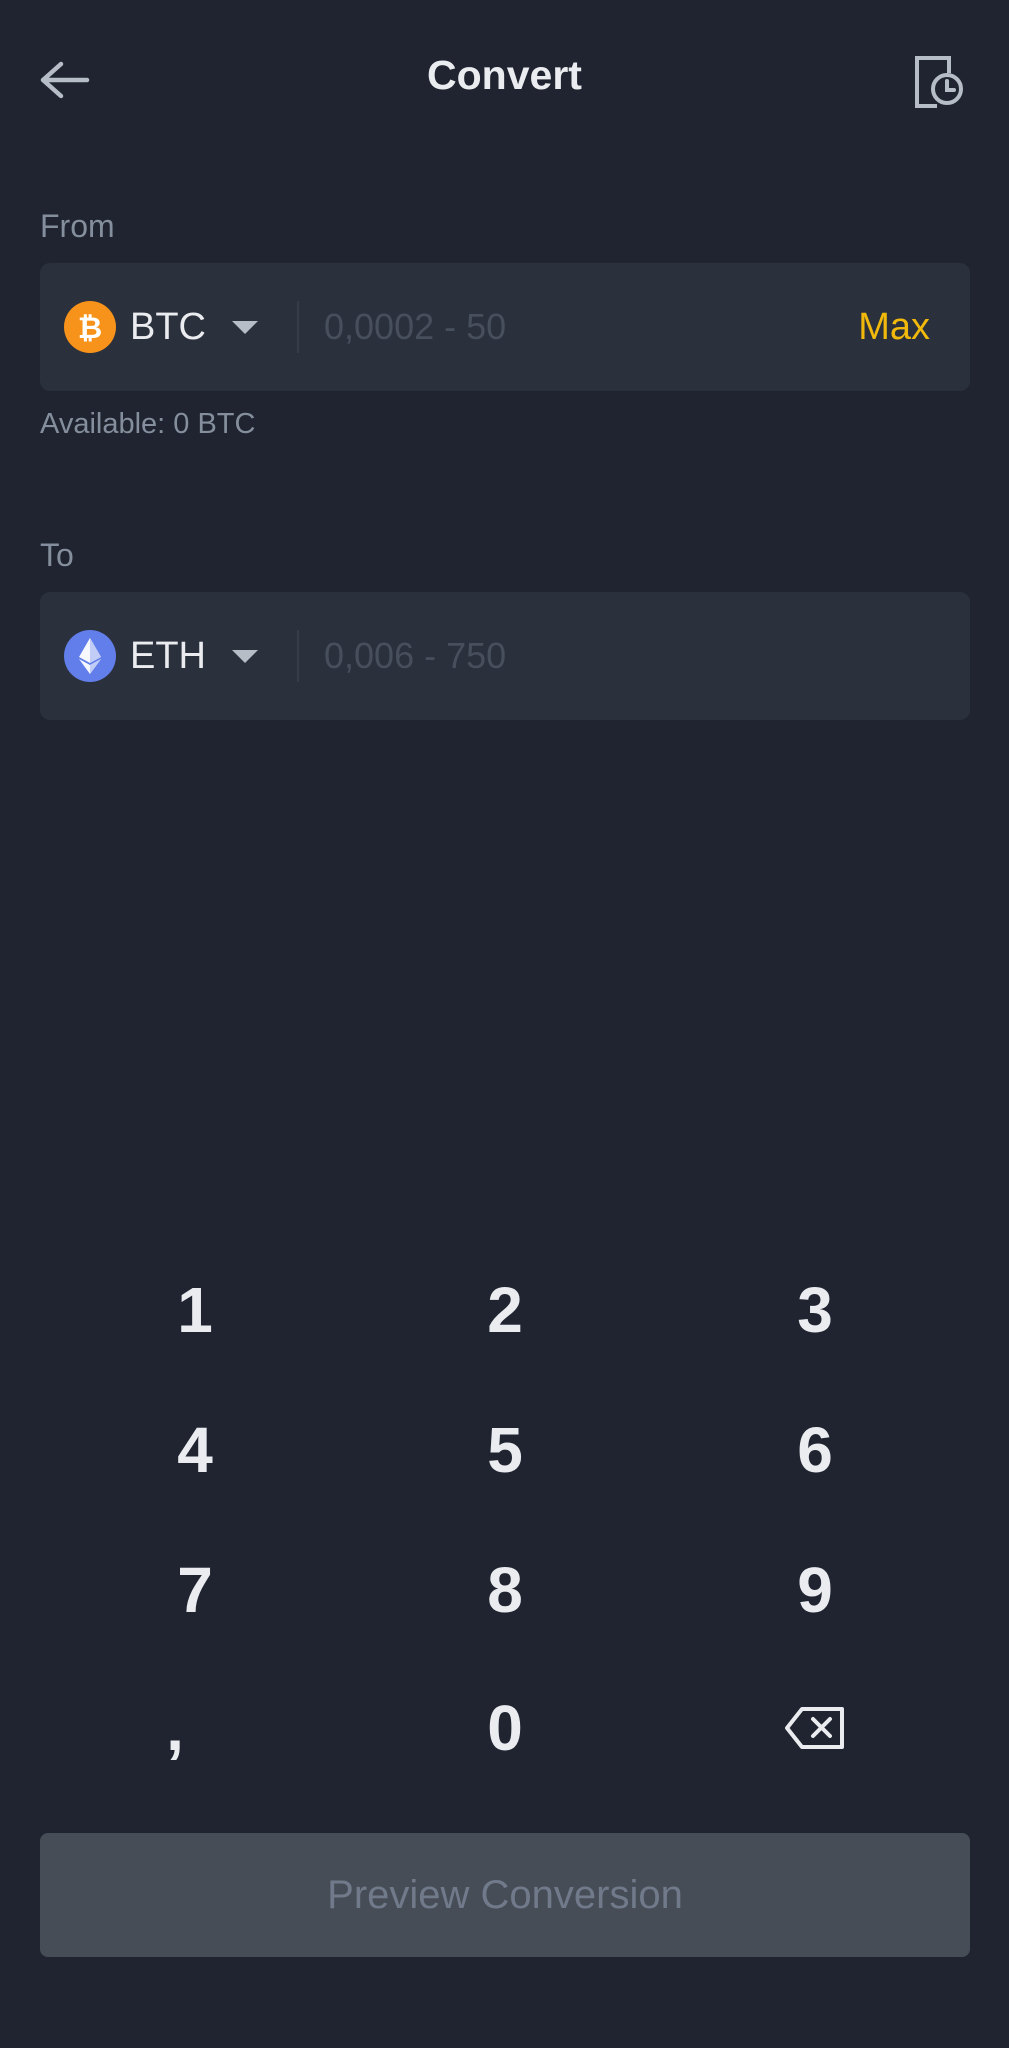  I want to click on max-button: Max, so click(894, 327).